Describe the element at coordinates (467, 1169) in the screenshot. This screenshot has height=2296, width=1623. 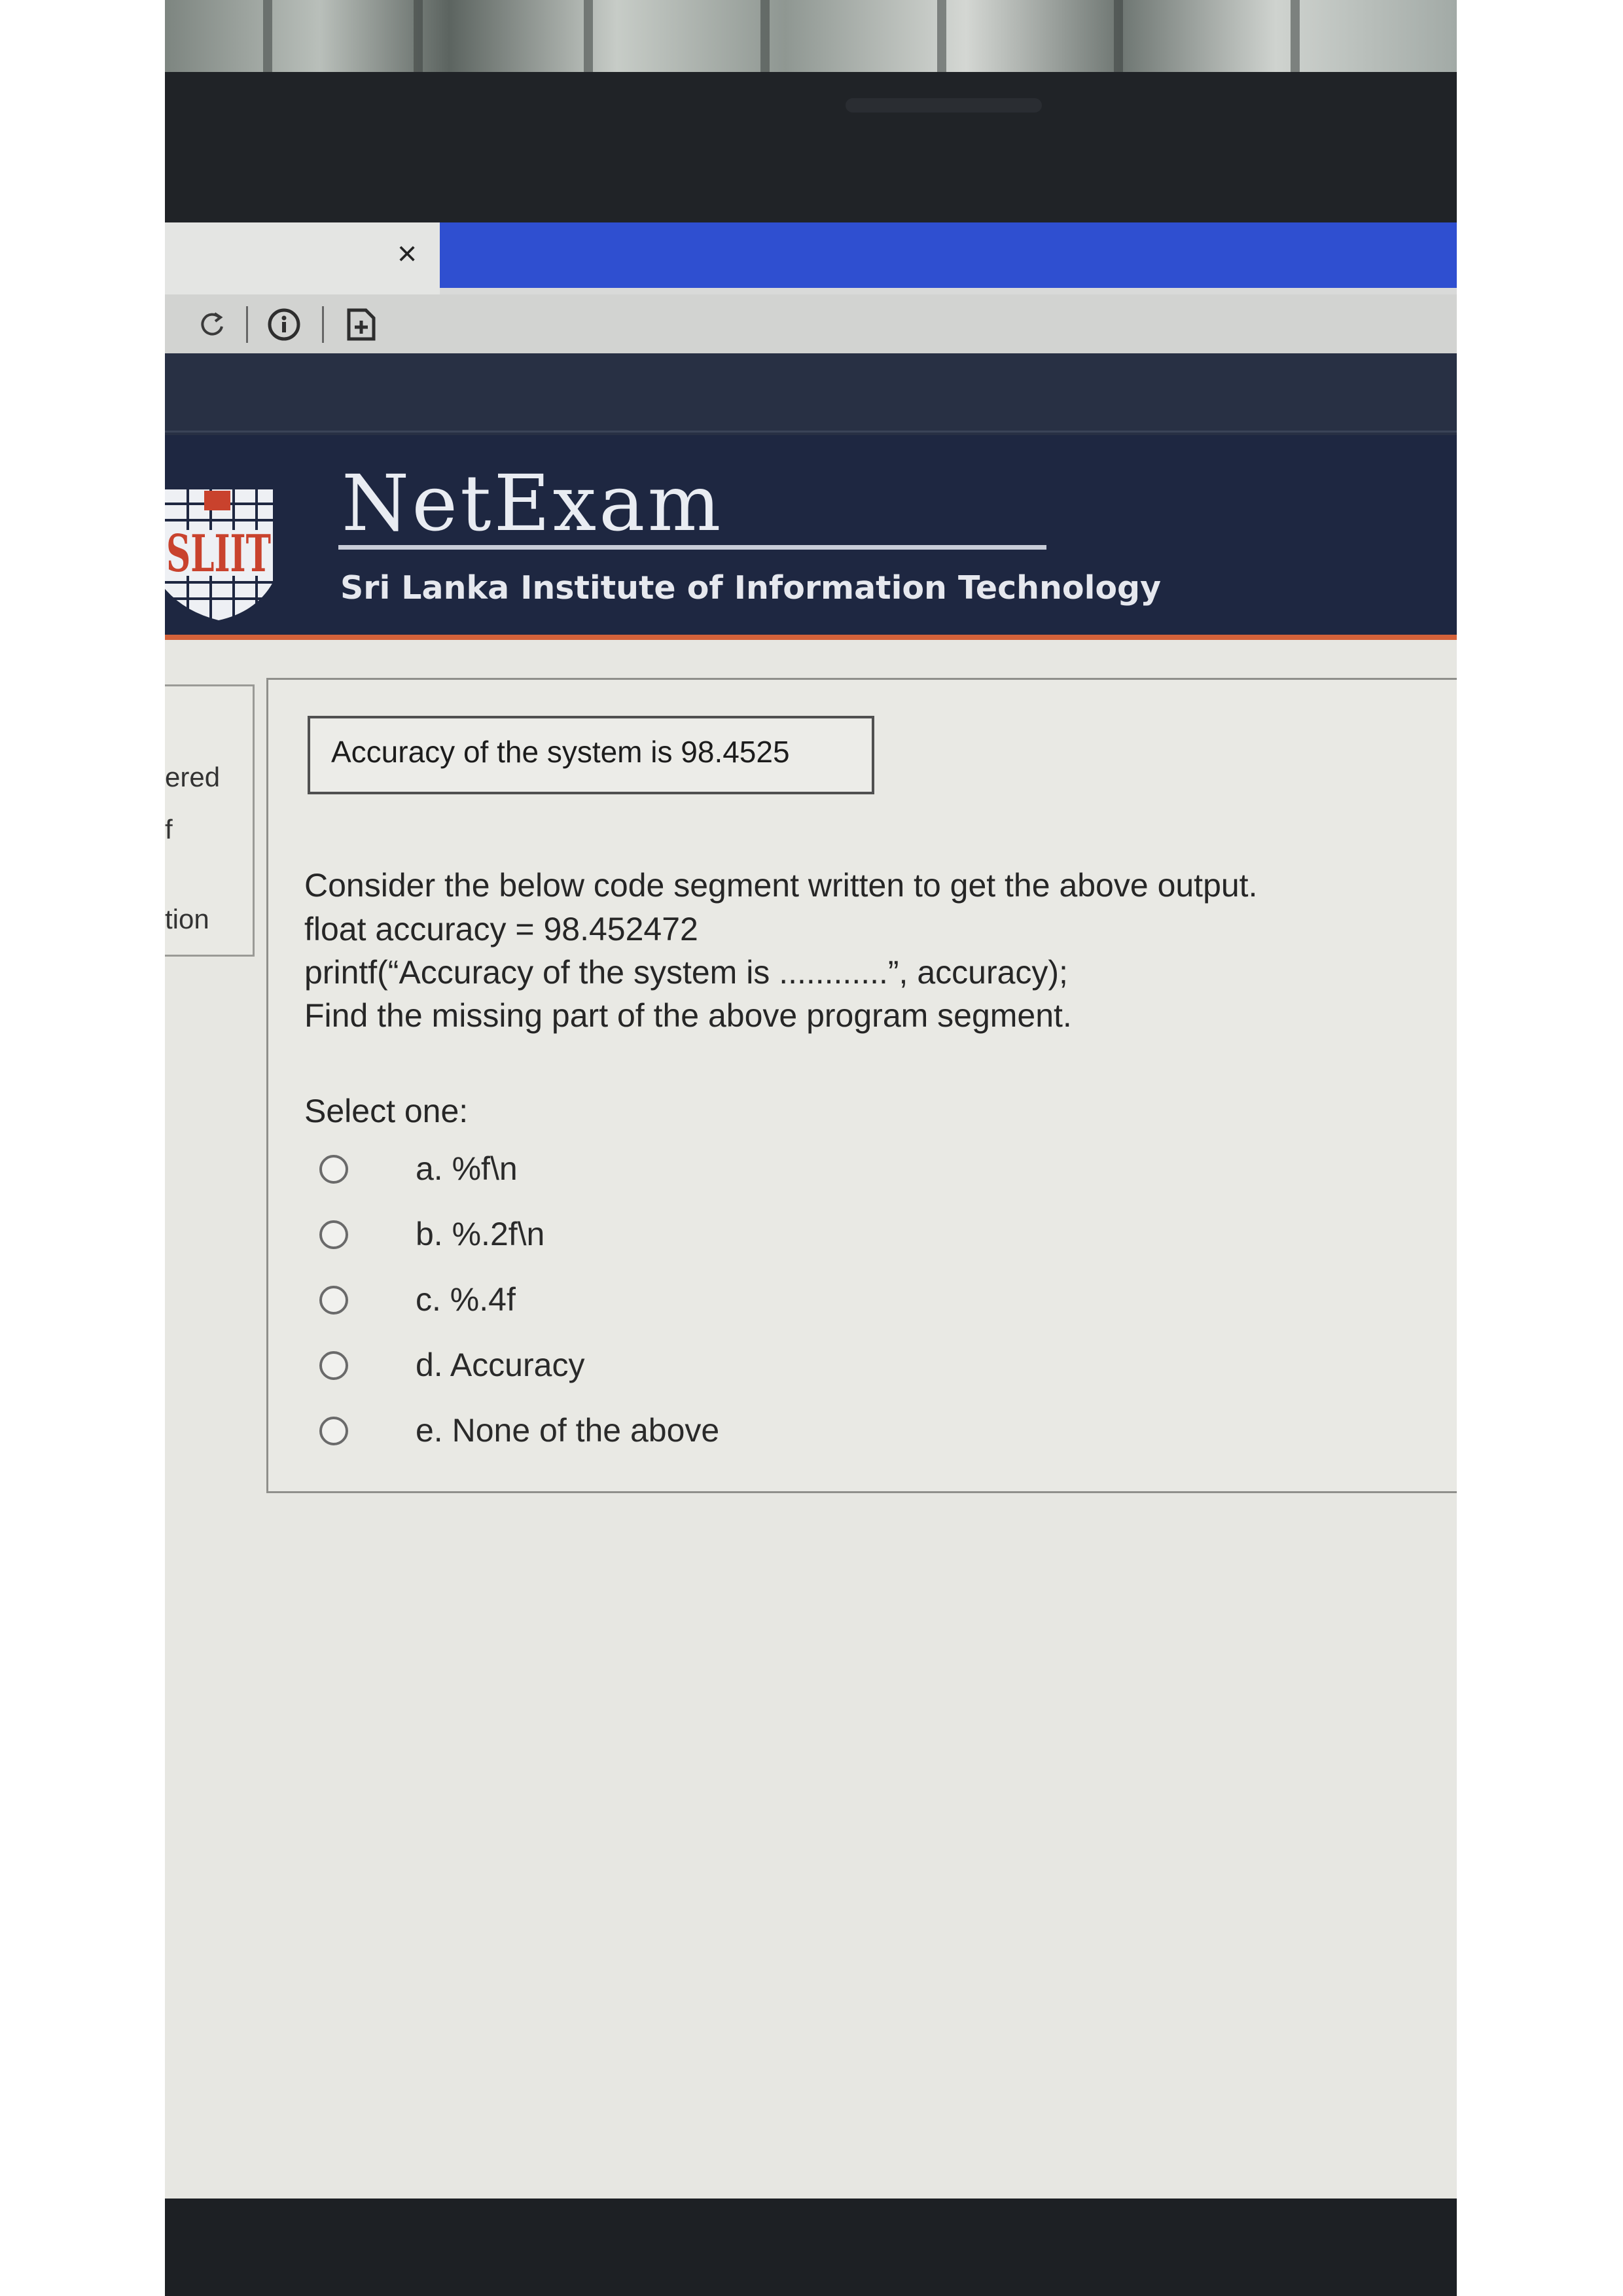
I see `option-label: a. %f\n` at that location.